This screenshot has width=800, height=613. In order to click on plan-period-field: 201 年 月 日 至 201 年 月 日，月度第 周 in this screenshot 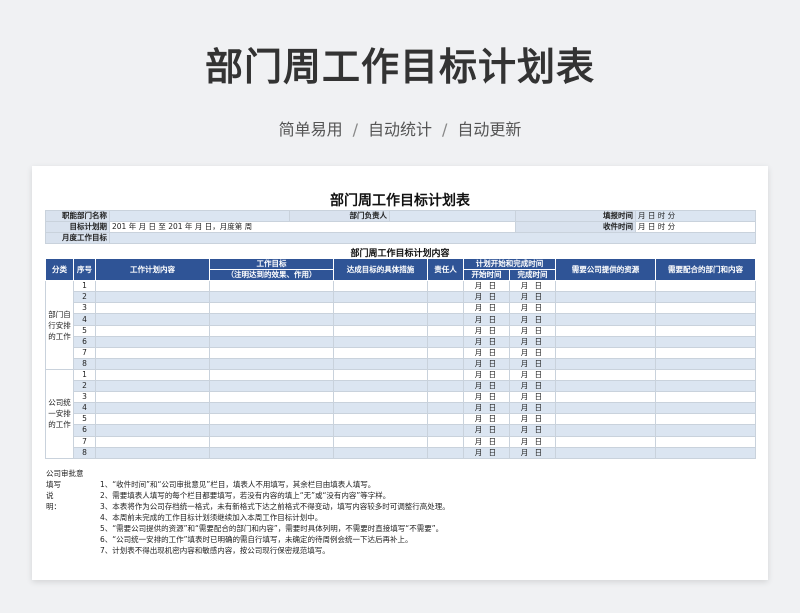, I will do `click(312, 227)`.